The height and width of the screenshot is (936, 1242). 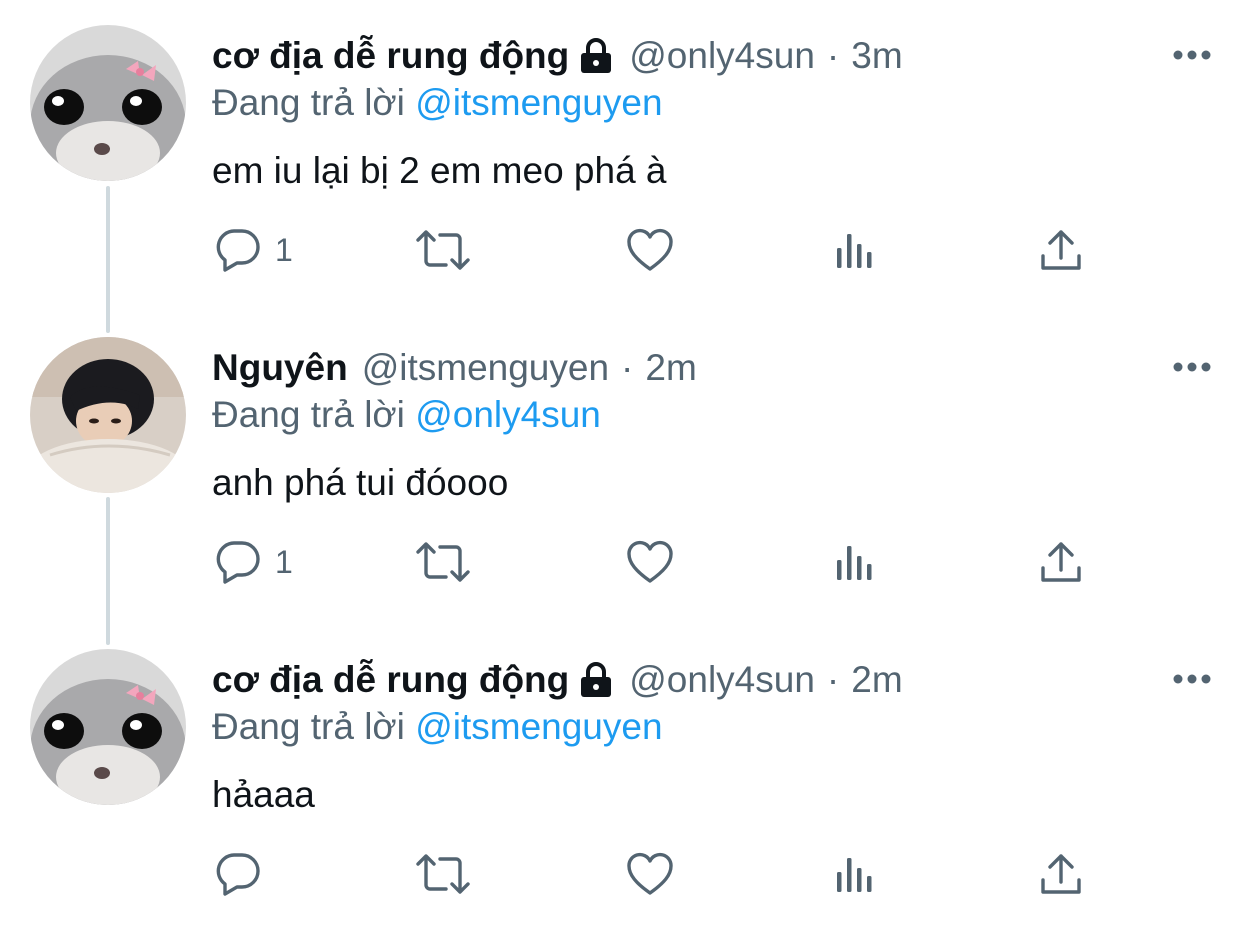 What do you see at coordinates (263, 794) in the screenshot?
I see `tweet-text: hảaaa` at bounding box center [263, 794].